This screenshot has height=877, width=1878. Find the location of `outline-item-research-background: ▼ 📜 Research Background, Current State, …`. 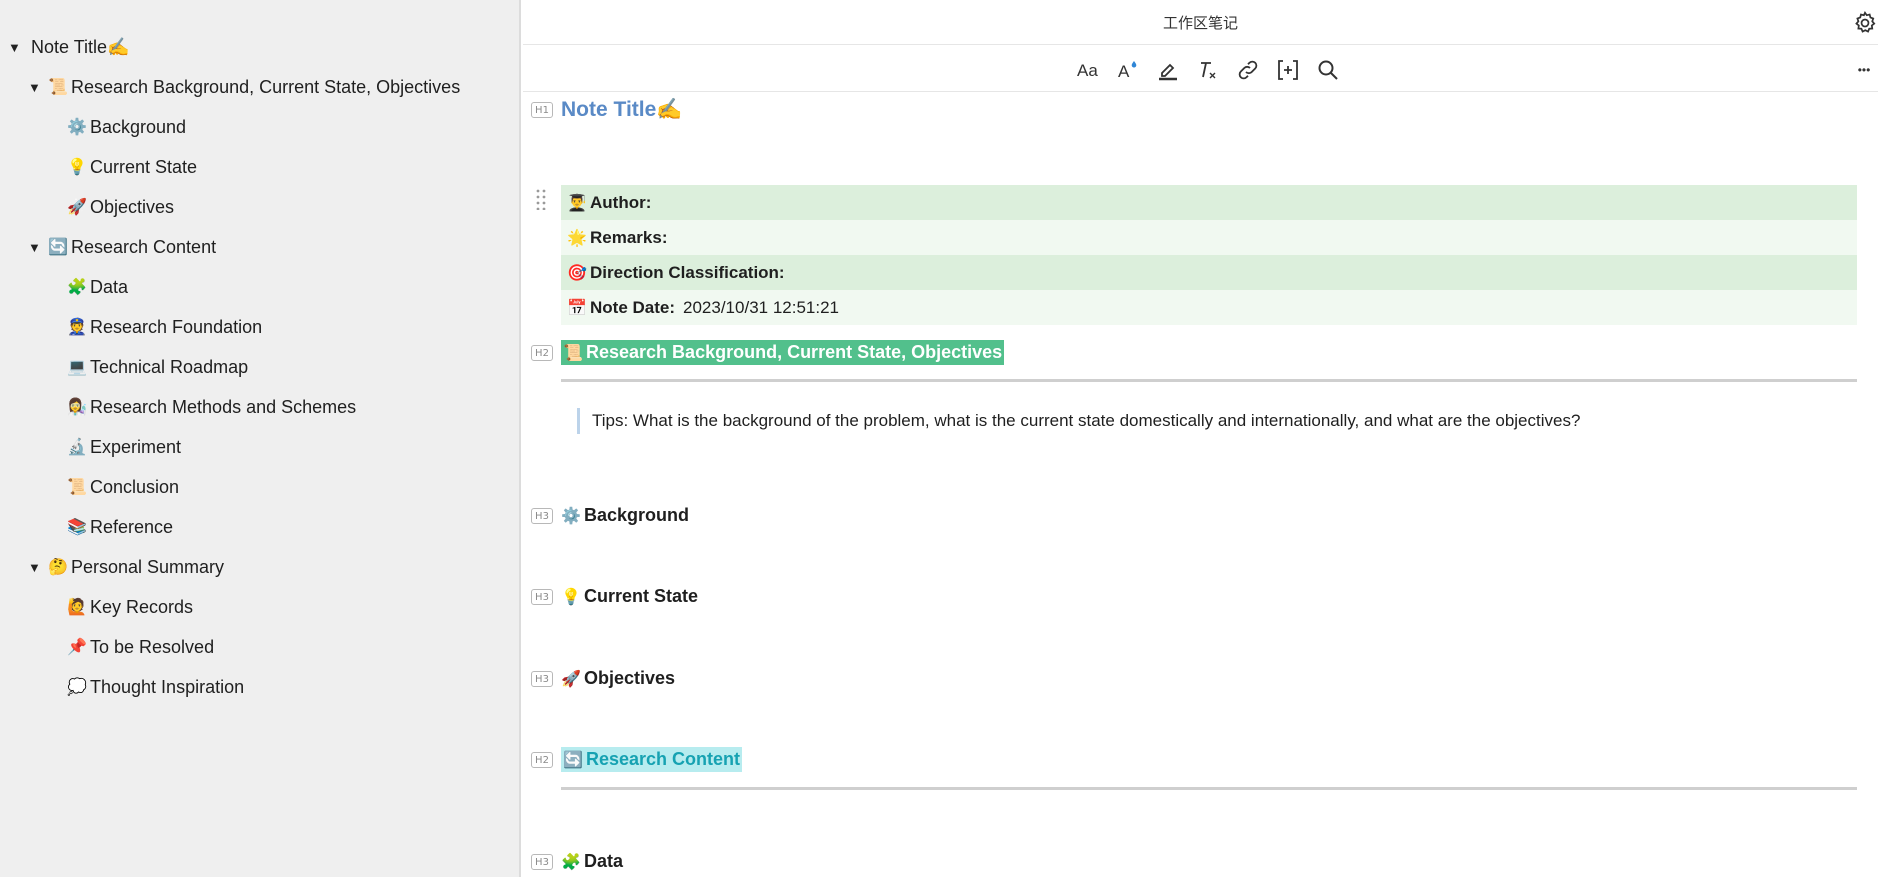

outline-item-research-background: ▼ 📜 Research Background, Current State, … is located at coordinates (244, 87).